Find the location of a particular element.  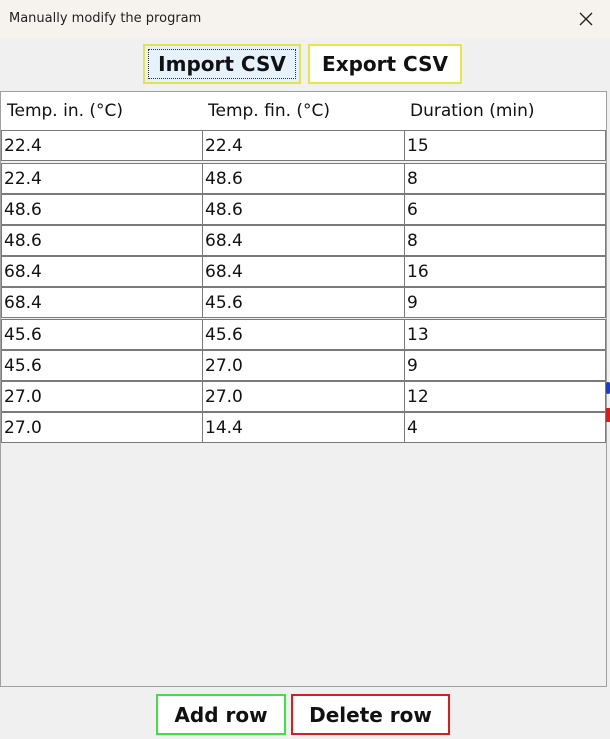

delete-row-label: Delete row is located at coordinates (370, 714).